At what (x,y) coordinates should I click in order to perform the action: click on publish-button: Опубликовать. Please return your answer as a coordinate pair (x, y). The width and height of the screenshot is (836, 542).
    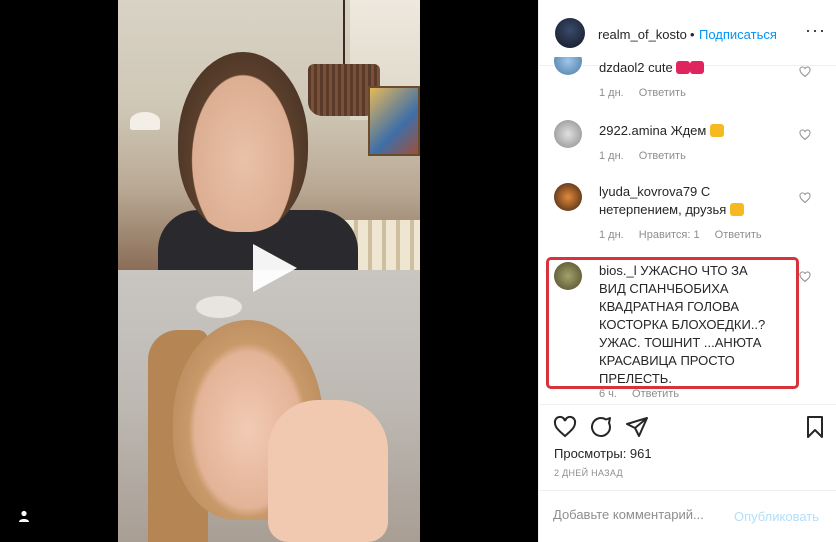
    Looking at the image, I should click on (776, 516).